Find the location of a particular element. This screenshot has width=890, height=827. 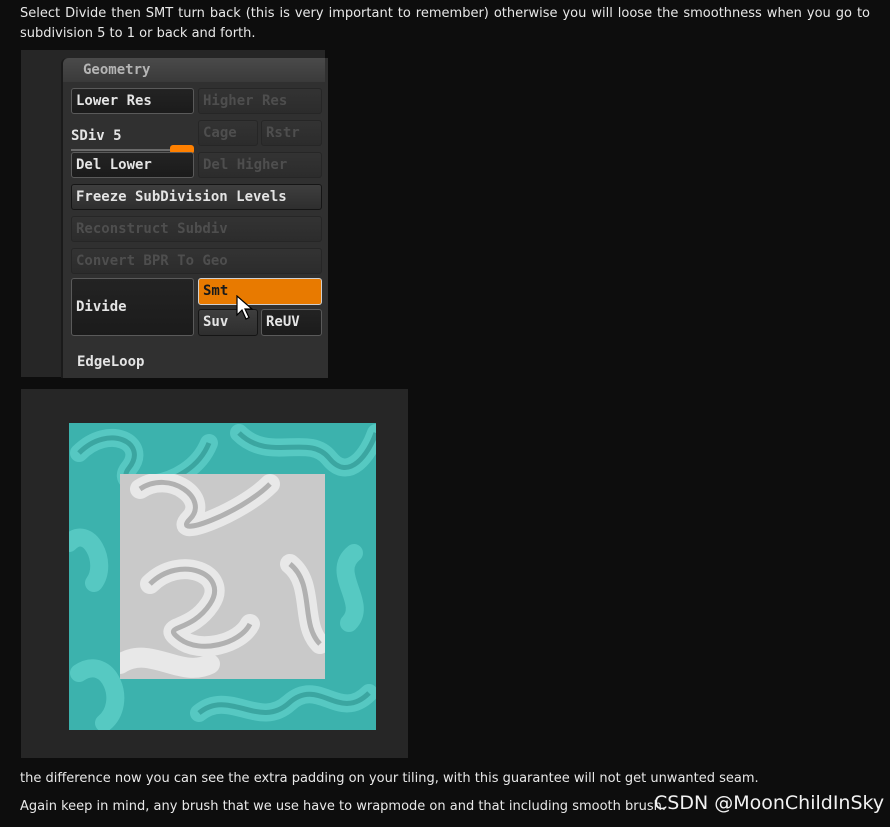

csdn-watermark: CSDN @MoonChildInSky is located at coordinates (769, 803).